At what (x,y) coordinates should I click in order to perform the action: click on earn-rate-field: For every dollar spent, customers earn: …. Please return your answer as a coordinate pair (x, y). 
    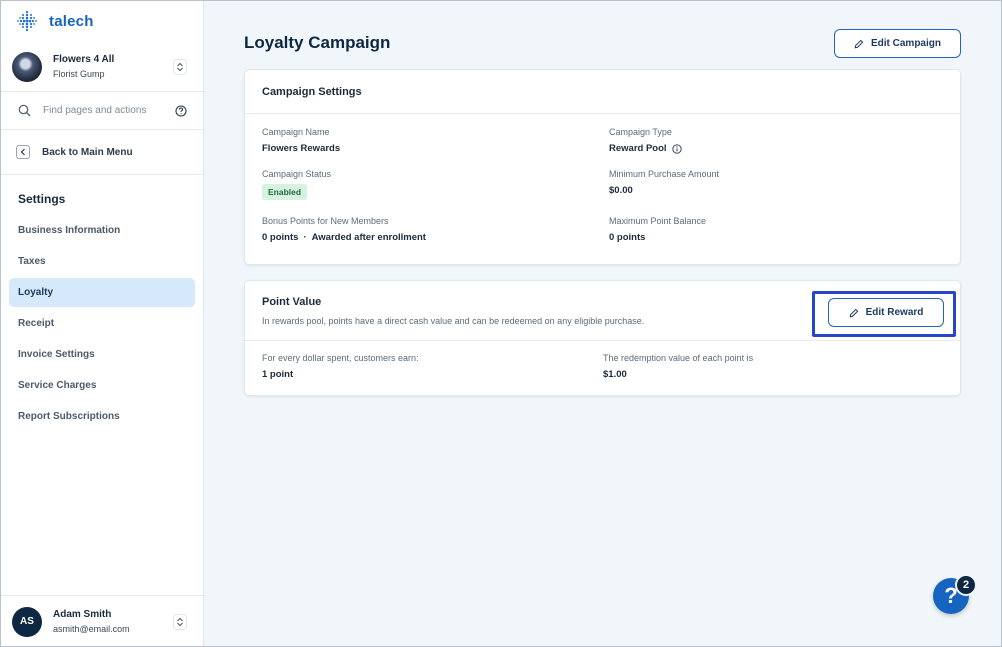
    Looking at the image, I should click on (340, 366).